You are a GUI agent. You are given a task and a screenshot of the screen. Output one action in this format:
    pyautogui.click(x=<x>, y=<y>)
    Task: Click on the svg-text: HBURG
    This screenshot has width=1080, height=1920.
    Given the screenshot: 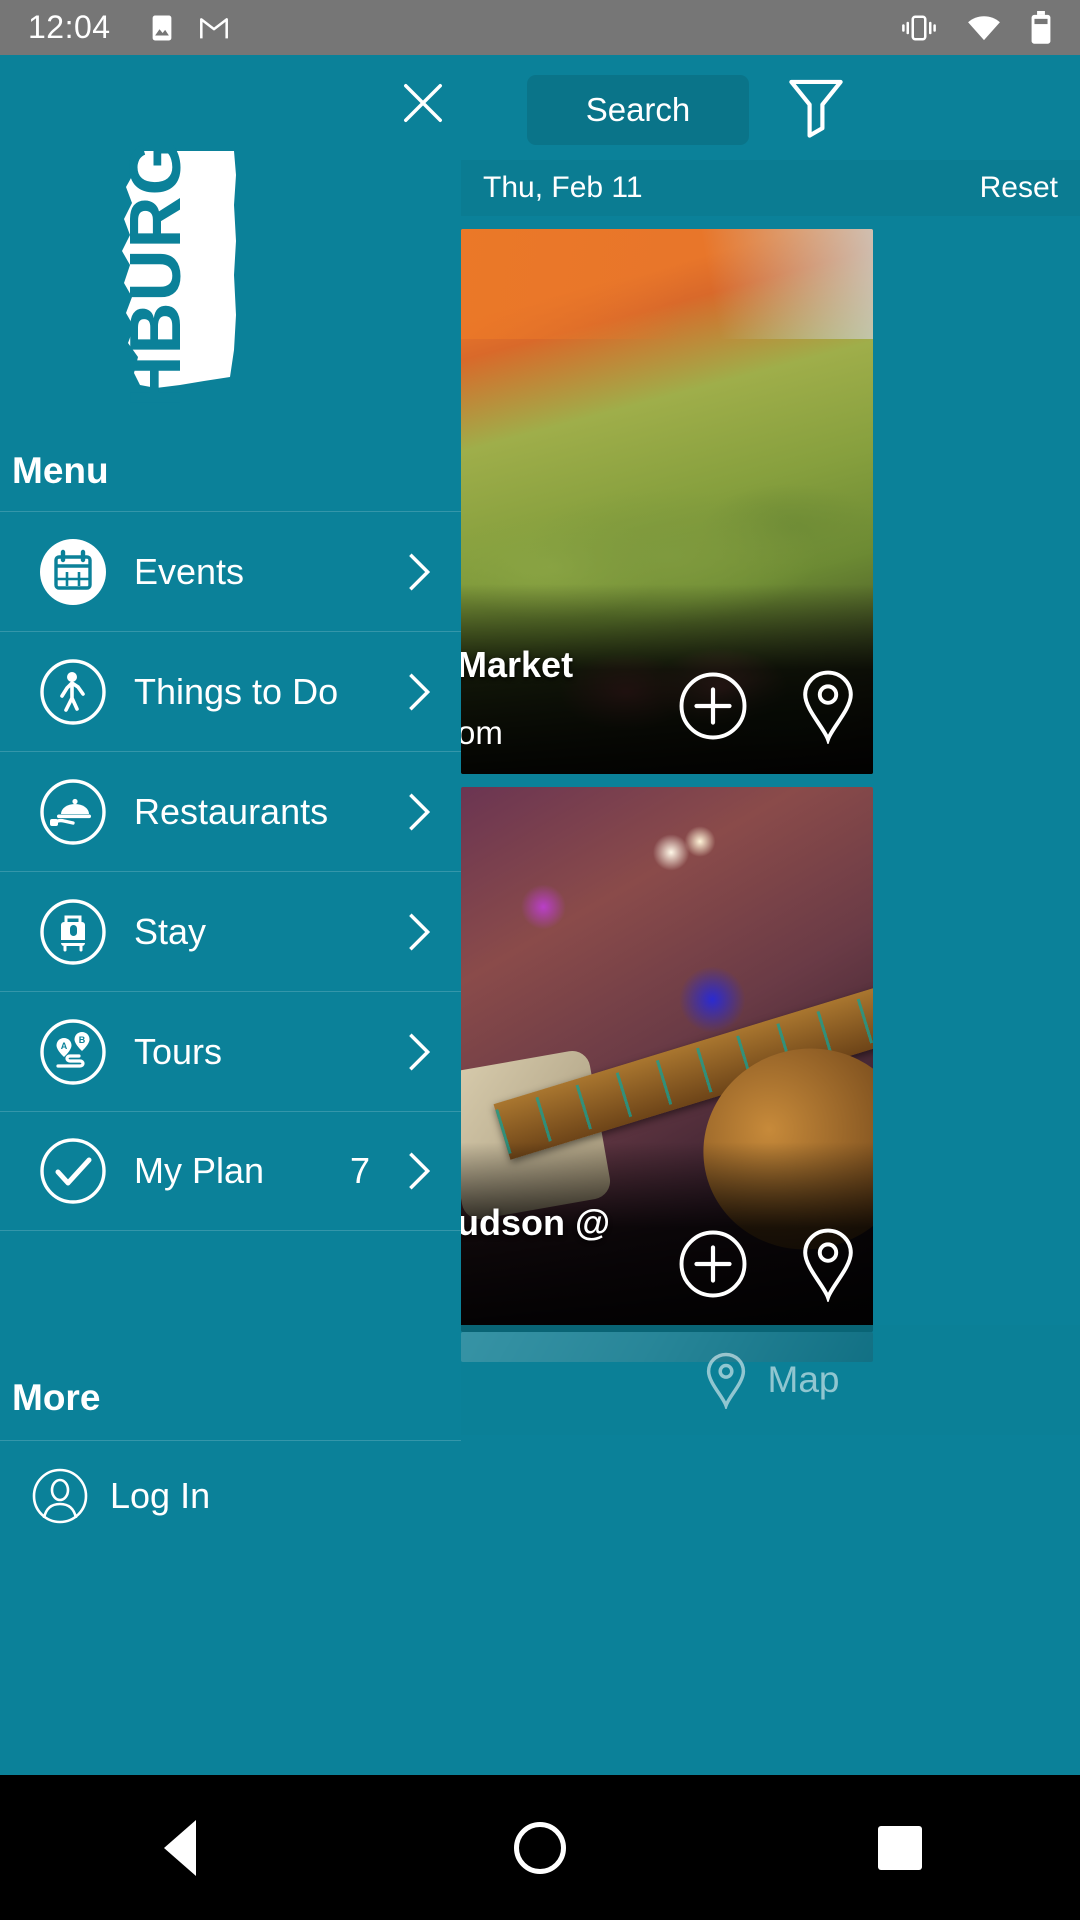 What is the action you would take?
    pyautogui.click(x=156, y=276)
    